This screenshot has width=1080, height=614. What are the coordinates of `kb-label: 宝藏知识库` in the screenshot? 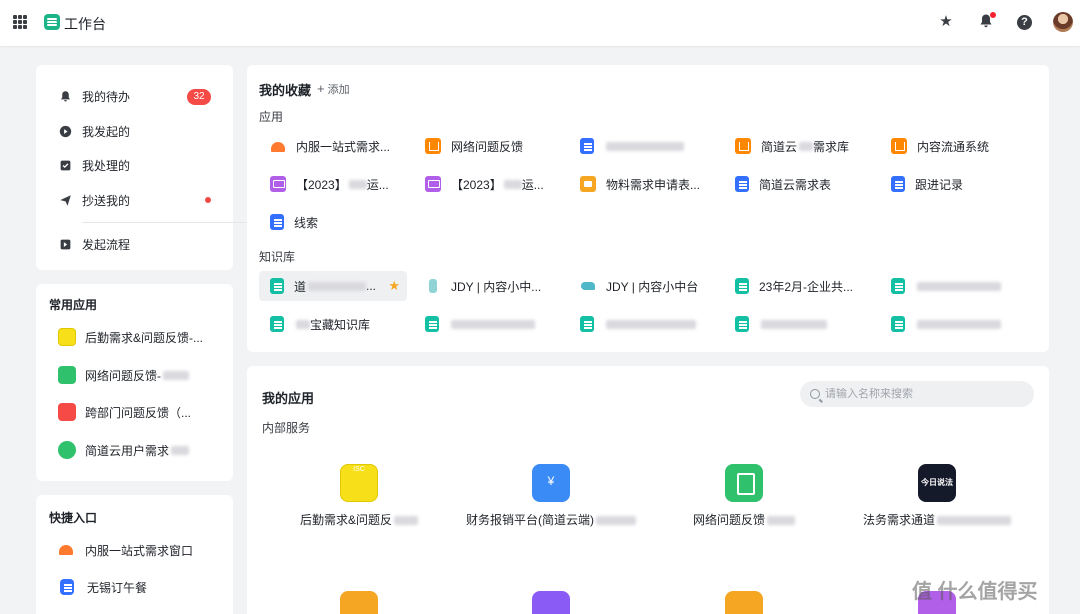 It's located at (340, 324).